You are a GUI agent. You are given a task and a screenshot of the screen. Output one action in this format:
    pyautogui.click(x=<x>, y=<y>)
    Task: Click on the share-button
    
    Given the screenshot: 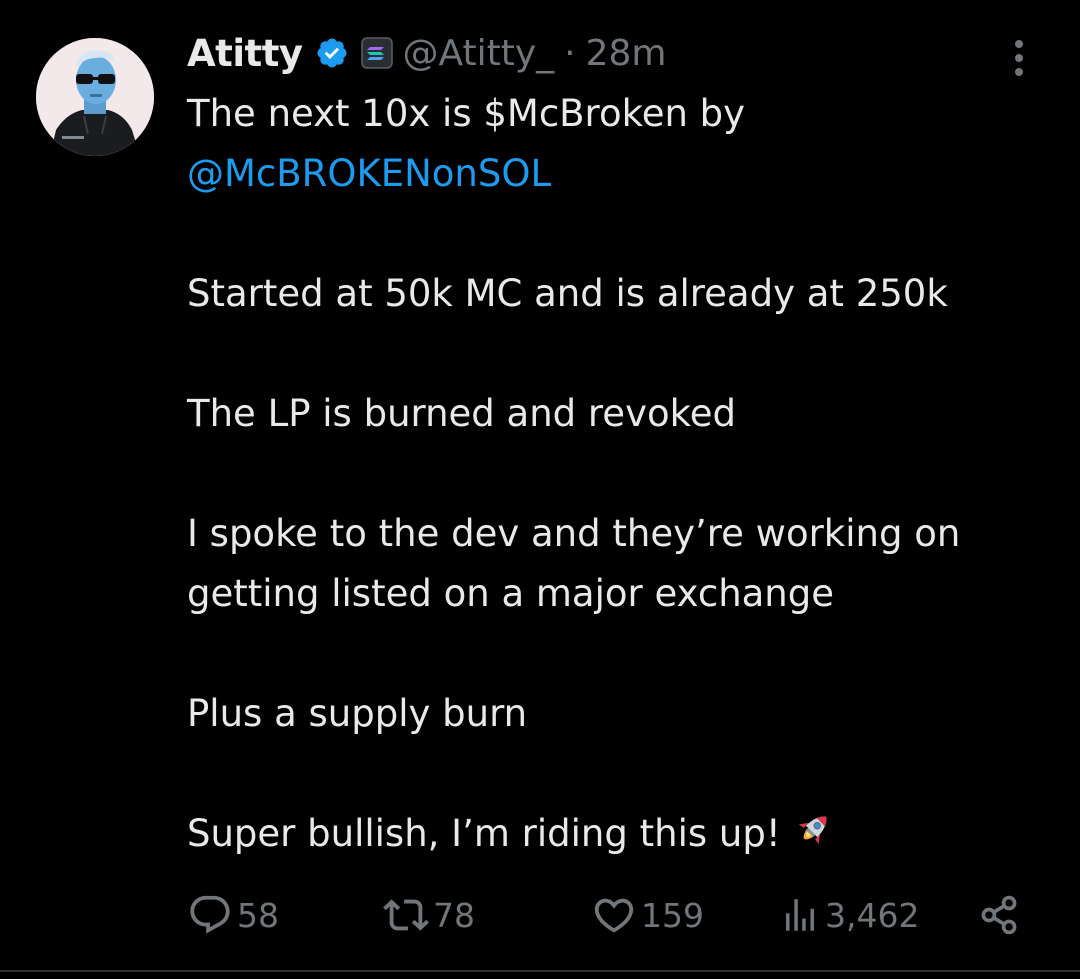 What is the action you would take?
    pyautogui.click(x=999, y=915)
    